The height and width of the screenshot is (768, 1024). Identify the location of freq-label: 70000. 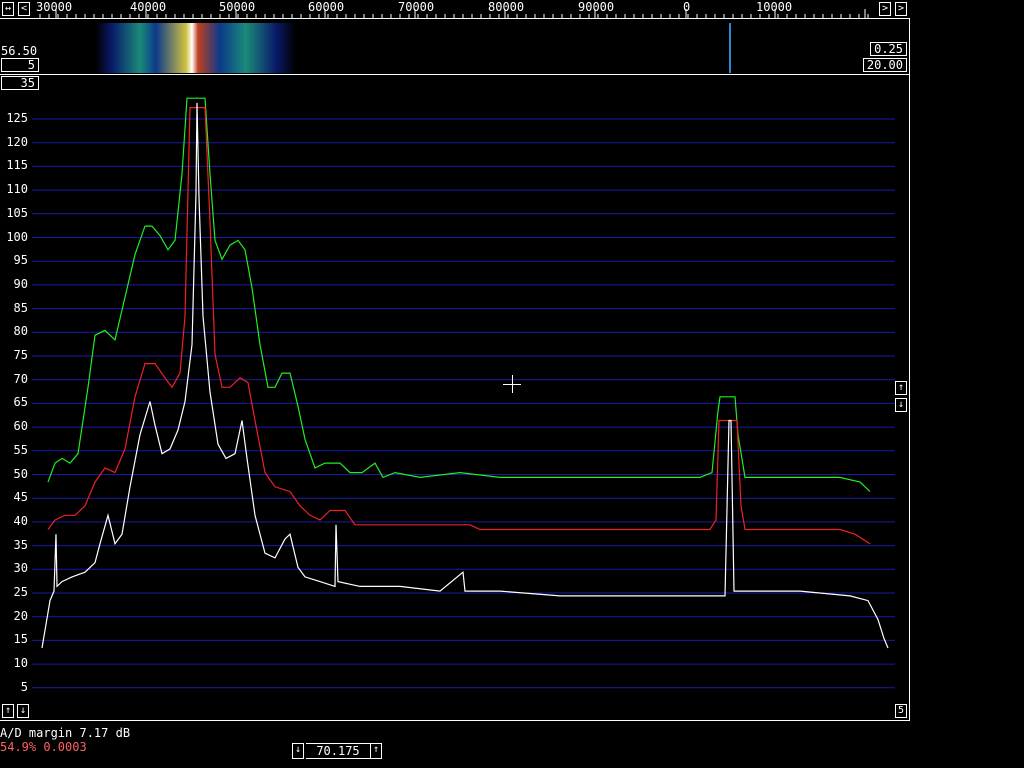
(416, 7).